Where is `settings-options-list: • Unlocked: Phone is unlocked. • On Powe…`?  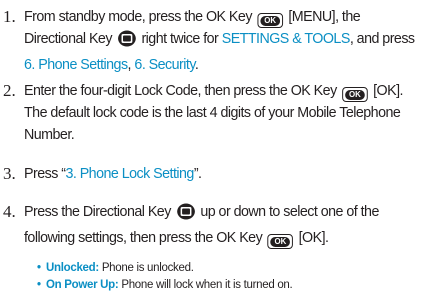 settings-options-list: • Unlocked: Phone is unlocked. • On Powe… is located at coordinates (229, 277).